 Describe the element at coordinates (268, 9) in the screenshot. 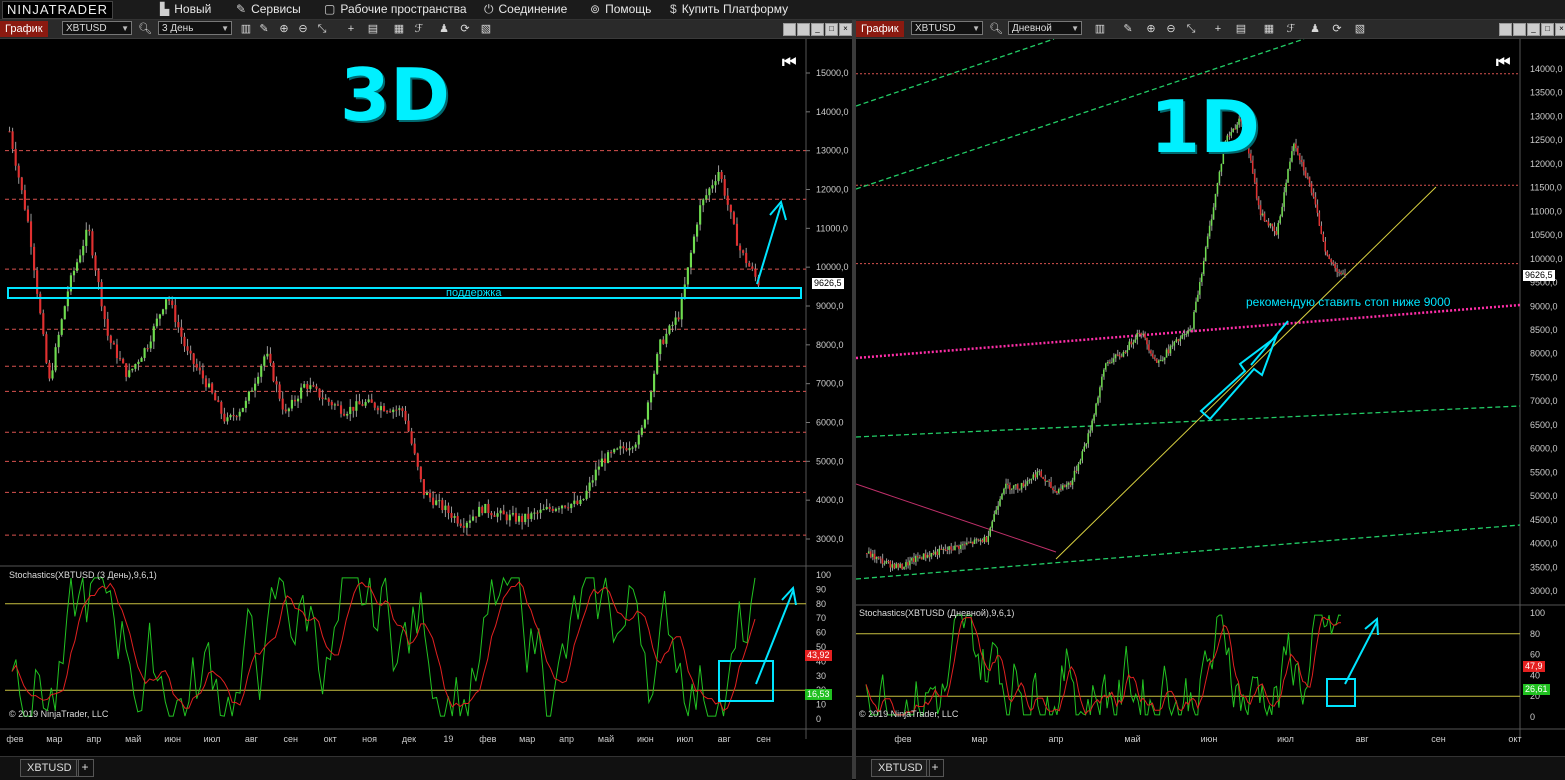

I see `menu-tools: ✎ Сервисы` at that location.